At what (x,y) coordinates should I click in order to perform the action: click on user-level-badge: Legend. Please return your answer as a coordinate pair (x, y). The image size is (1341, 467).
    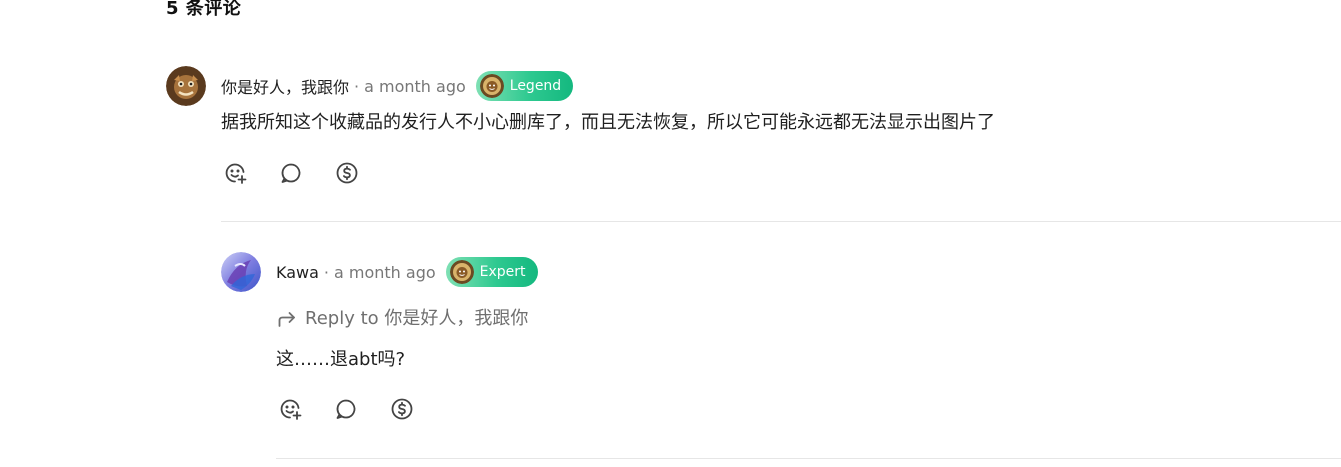
    Looking at the image, I should click on (524, 86).